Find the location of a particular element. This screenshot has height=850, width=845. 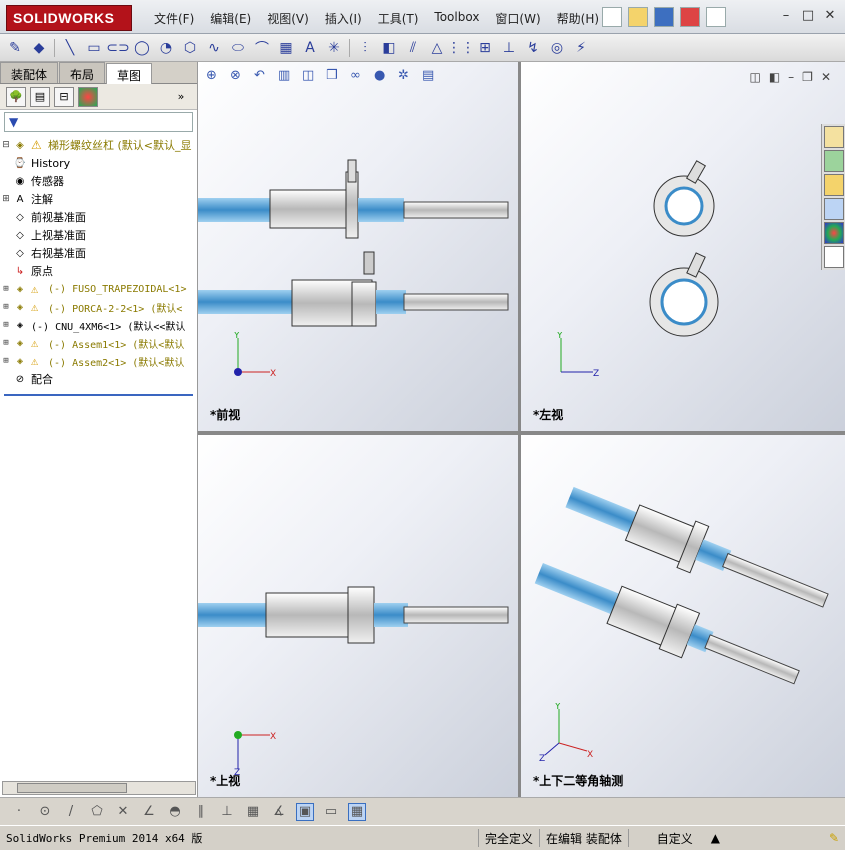

plane-icon: ▦ is located at coordinates (286, 48).